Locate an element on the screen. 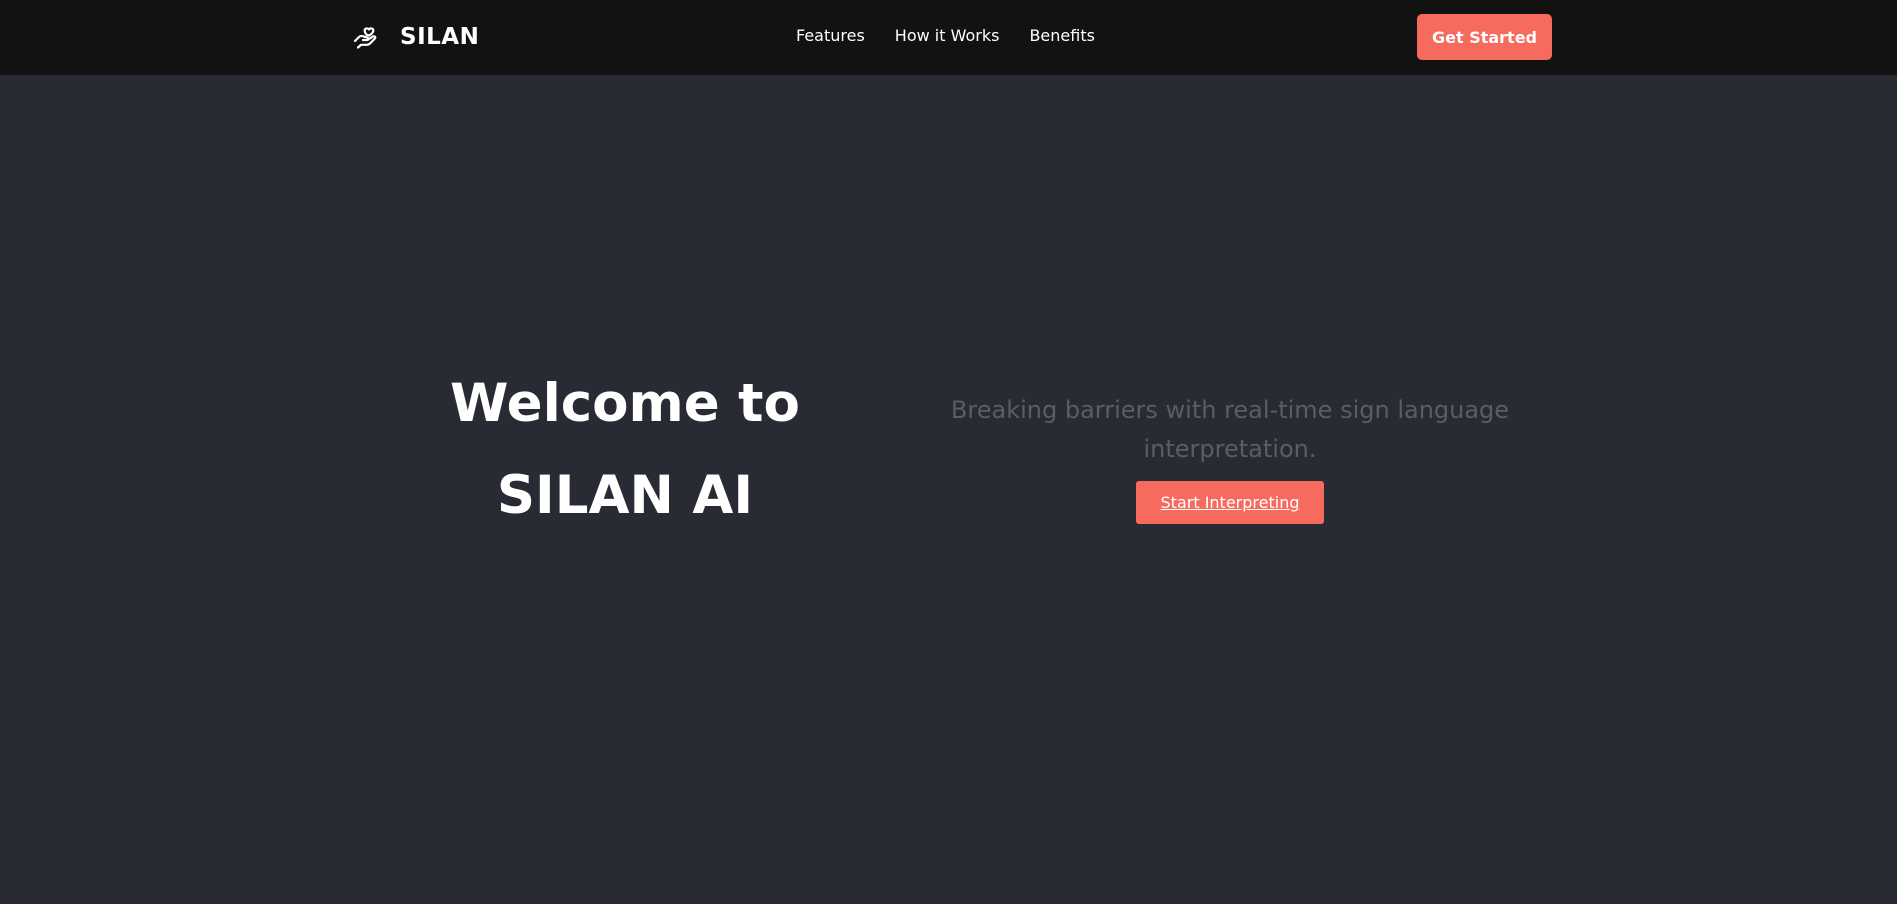 The height and width of the screenshot is (904, 1897). get-started-button: Get Started is located at coordinates (1484, 37).